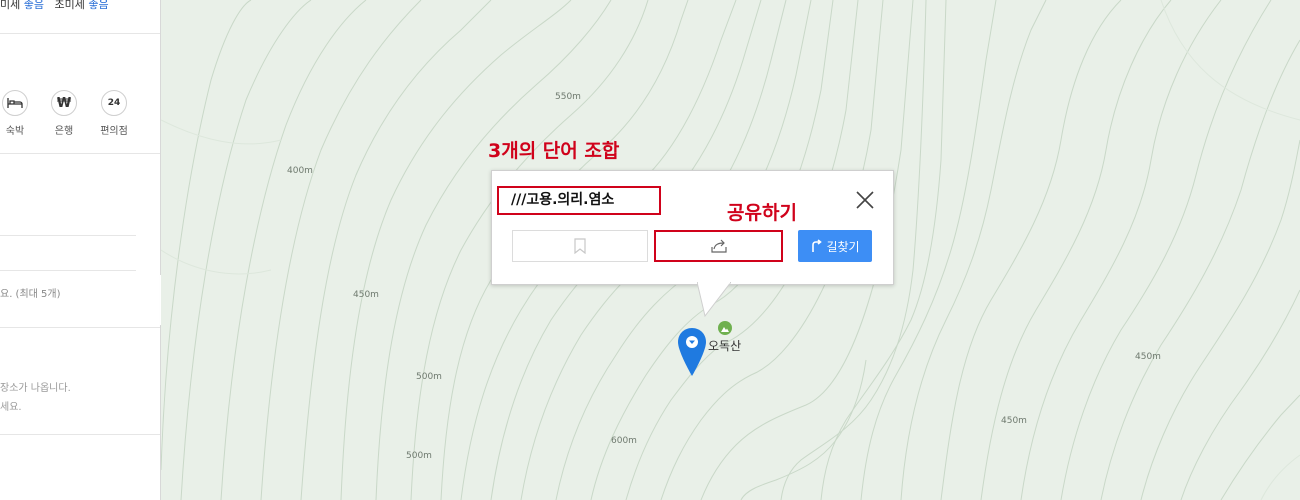 The height and width of the screenshot is (500, 1300). What do you see at coordinates (692, 354) in the screenshot?
I see `location-pin-icon` at bounding box center [692, 354].